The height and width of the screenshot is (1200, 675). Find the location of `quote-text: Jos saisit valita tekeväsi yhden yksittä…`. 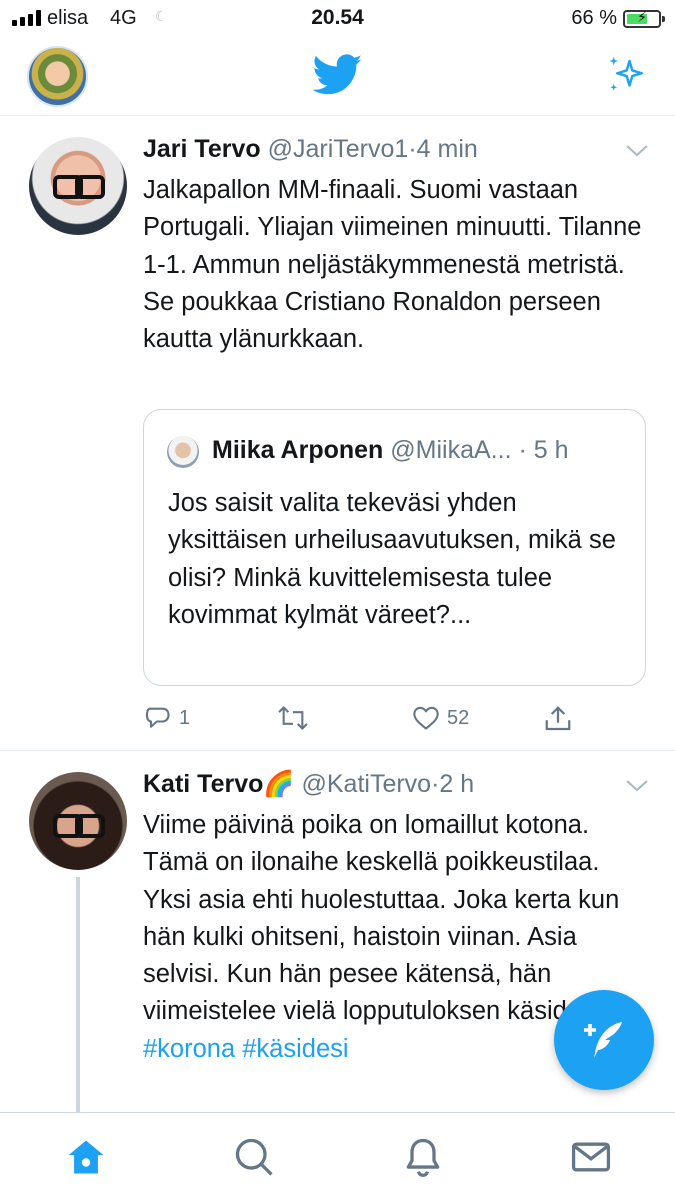

quote-text: Jos saisit valita tekeväsi yhden yksittä… is located at coordinates (392, 559).